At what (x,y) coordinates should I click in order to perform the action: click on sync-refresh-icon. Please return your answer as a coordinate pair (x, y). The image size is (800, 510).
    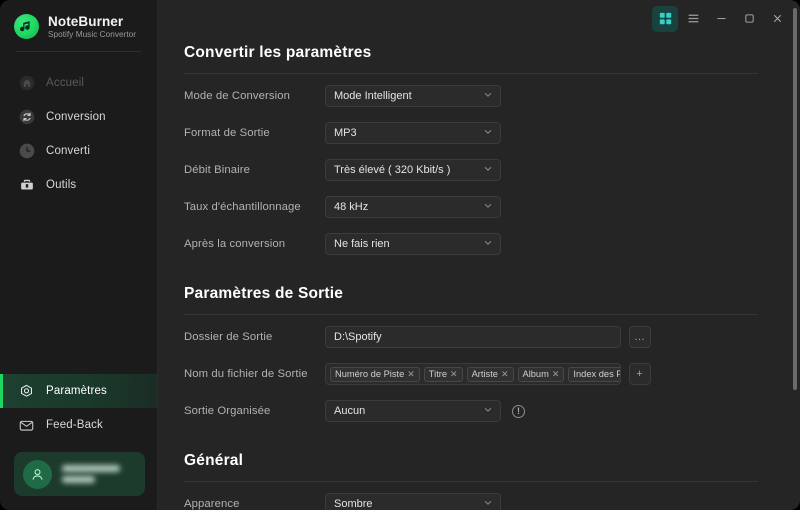
    Looking at the image, I should click on (26, 117).